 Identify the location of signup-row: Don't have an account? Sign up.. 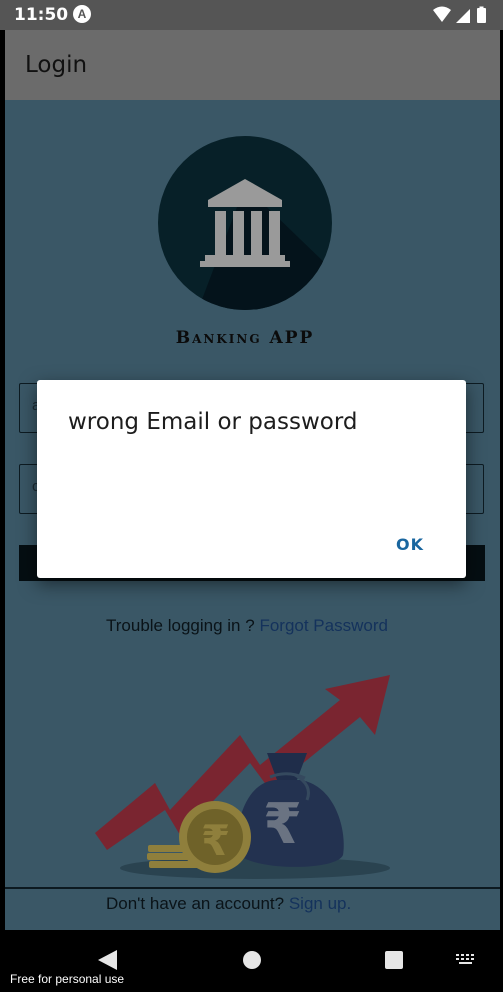
(228, 904).